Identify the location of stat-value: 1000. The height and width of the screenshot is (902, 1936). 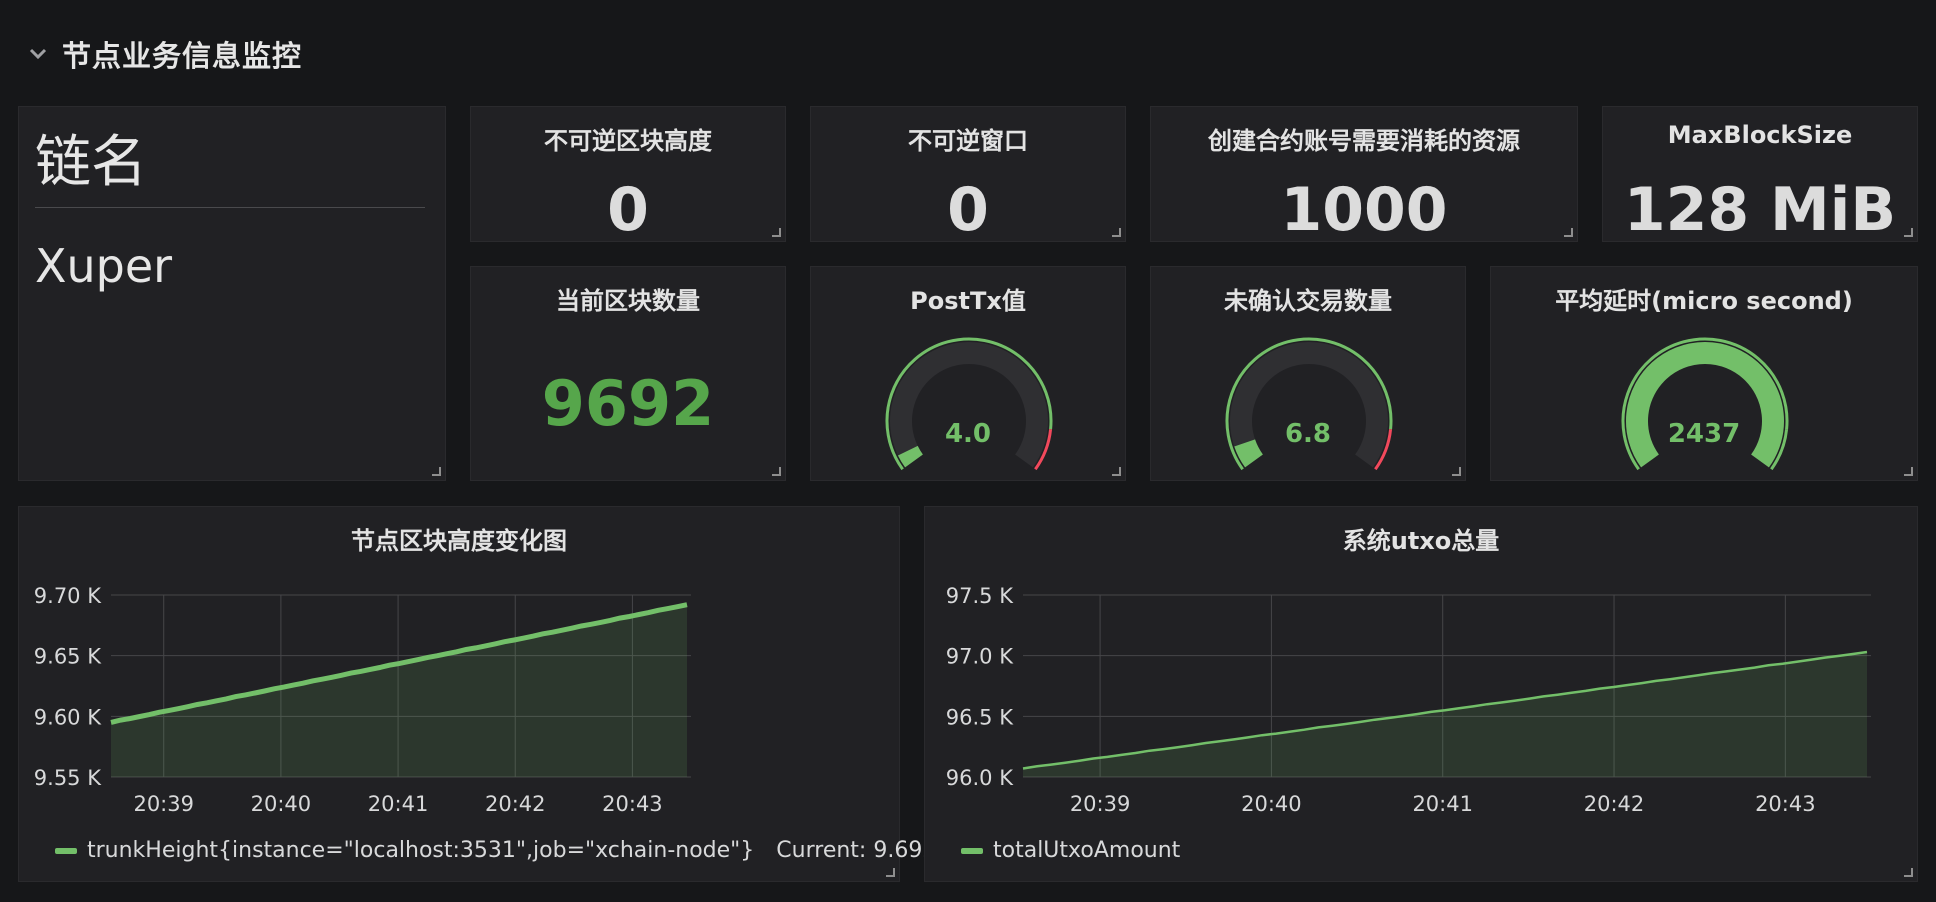
(1364, 210).